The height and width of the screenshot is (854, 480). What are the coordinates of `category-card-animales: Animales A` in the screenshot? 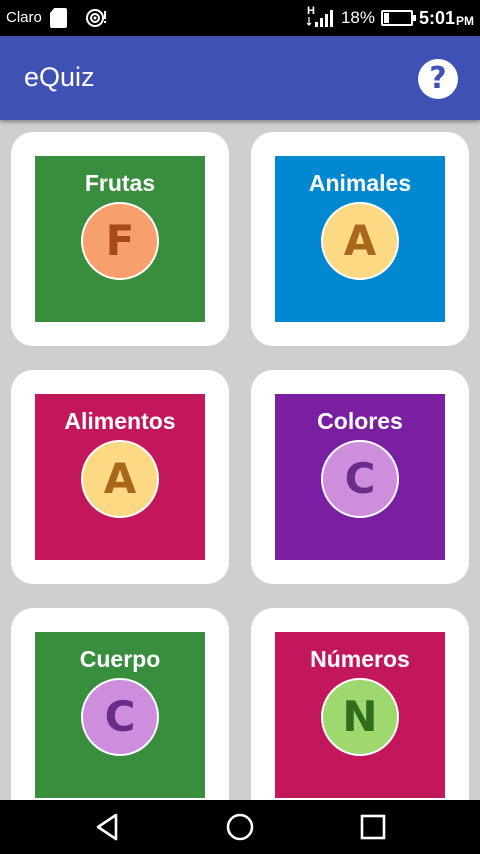 It's located at (360, 239).